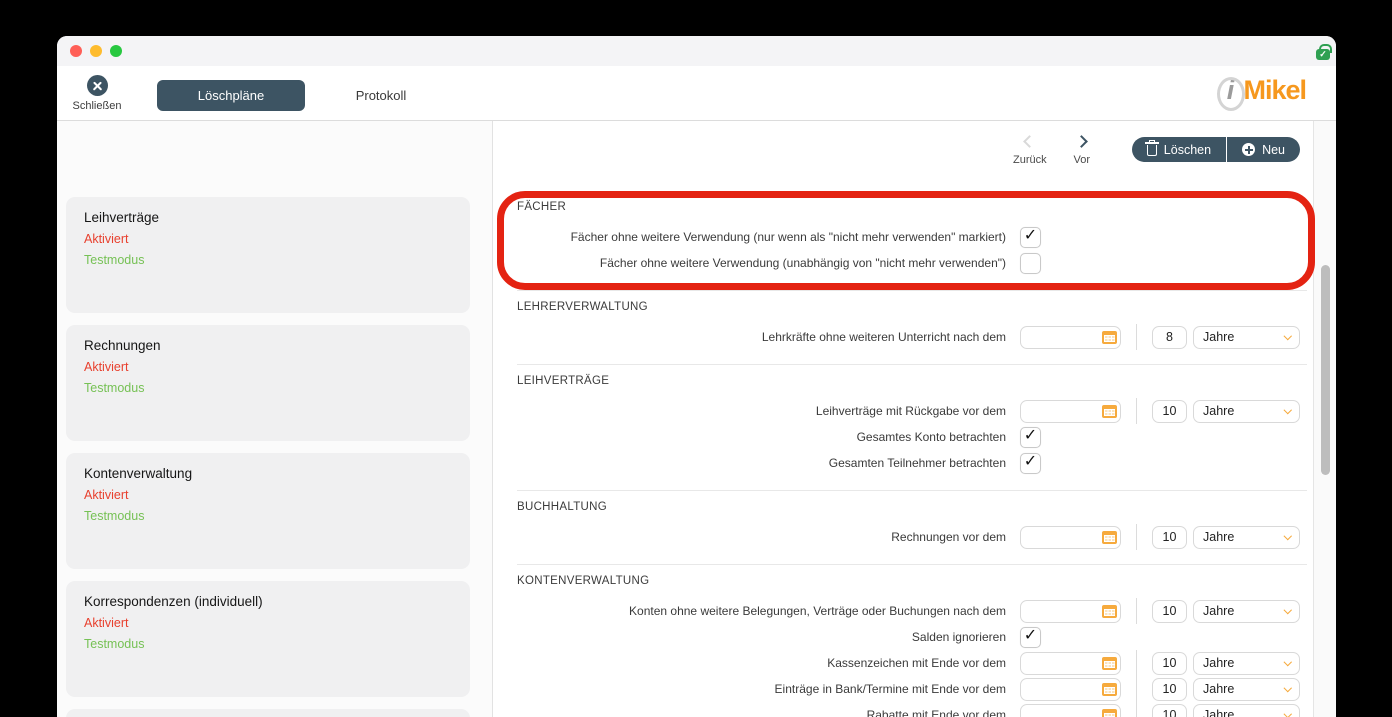 The width and height of the screenshot is (1392, 717). What do you see at coordinates (916, 663) in the screenshot?
I see `row-label: Kassenzeichen mit Ende vor dem` at bounding box center [916, 663].